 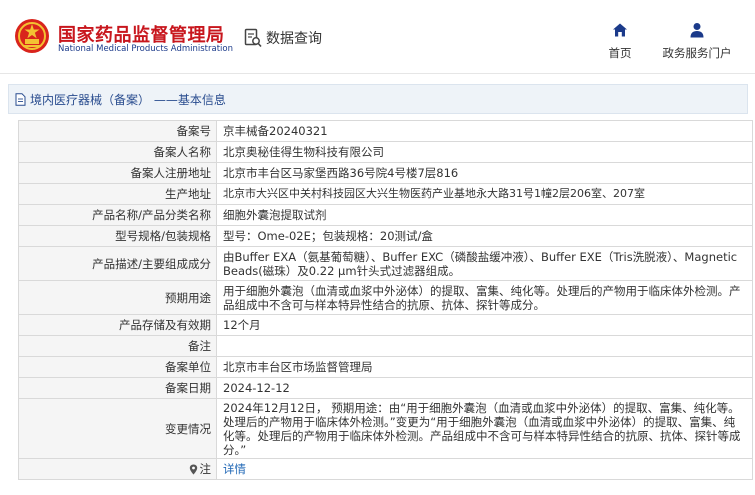 What do you see at coordinates (117, 367) in the screenshot?
I see `field-label: 备案单位` at bounding box center [117, 367].